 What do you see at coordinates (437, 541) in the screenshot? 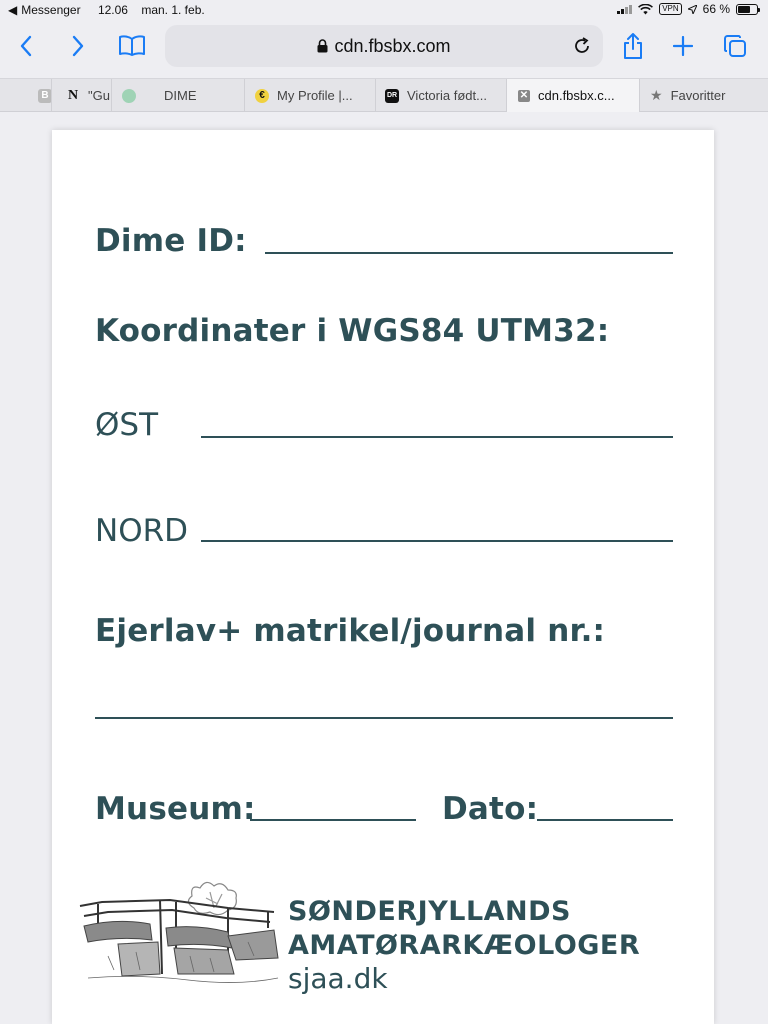
I see `north-line` at bounding box center [437, 541].